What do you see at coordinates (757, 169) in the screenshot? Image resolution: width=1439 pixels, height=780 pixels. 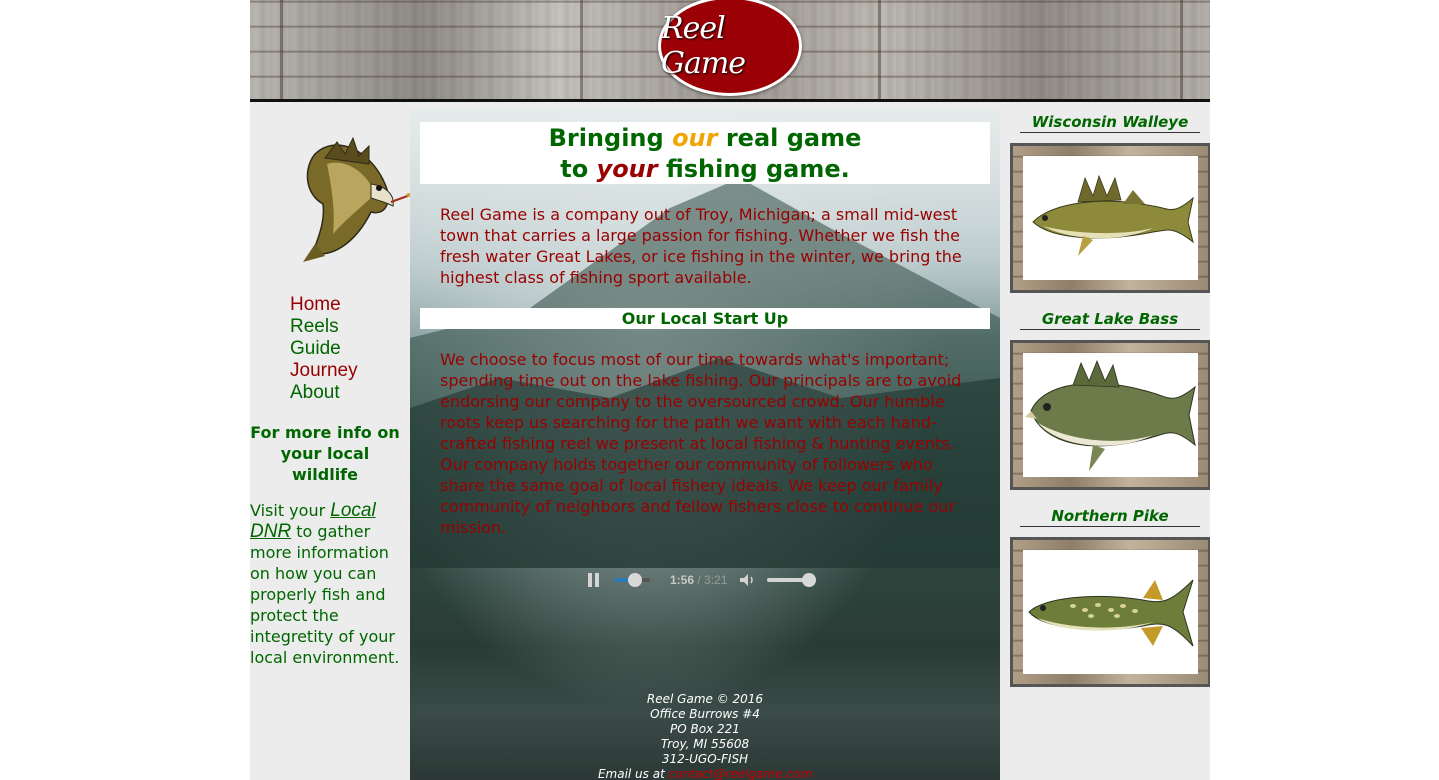 I see `title-word-fishing-game: fishing game.` at bounding box center [757, 169].